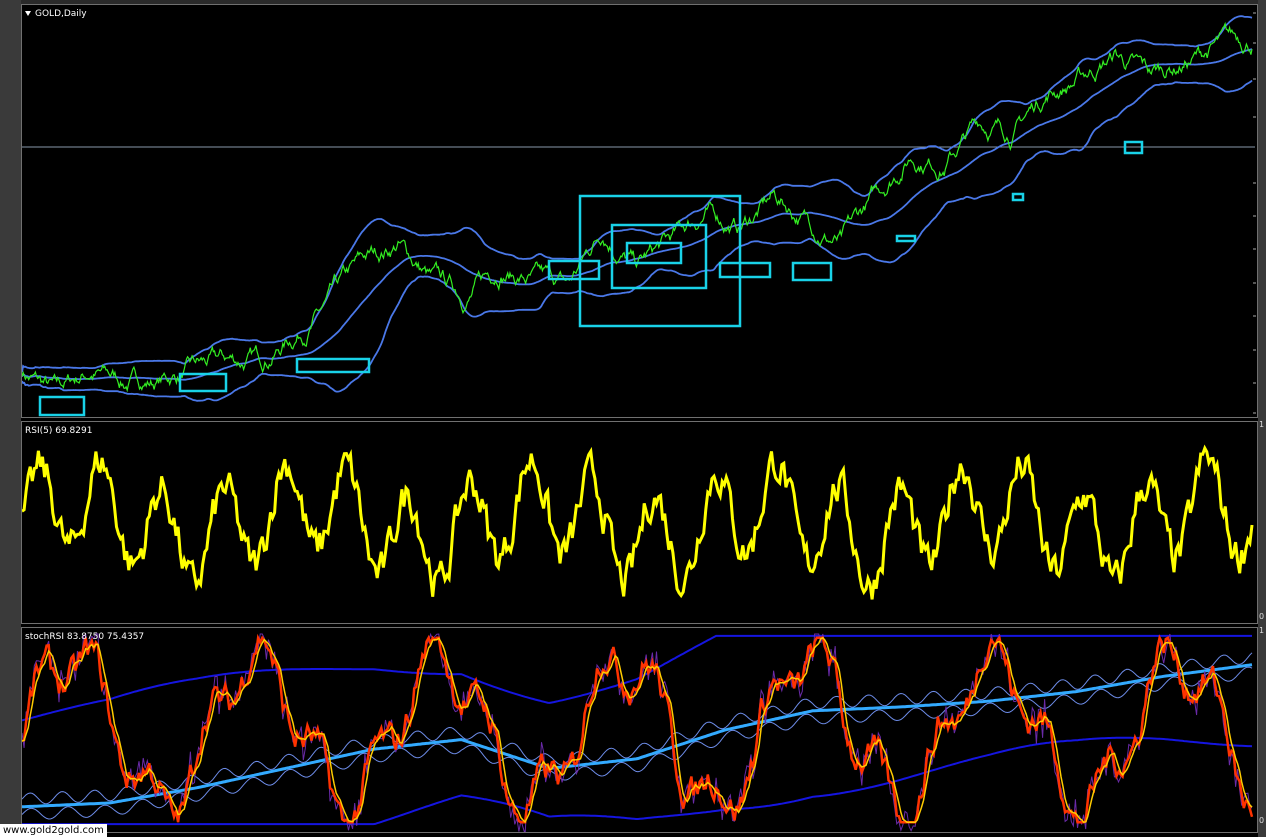  Describe the element at coordinates (637, 678) in the screenshot. I see `stoch-band-upper` at that location.